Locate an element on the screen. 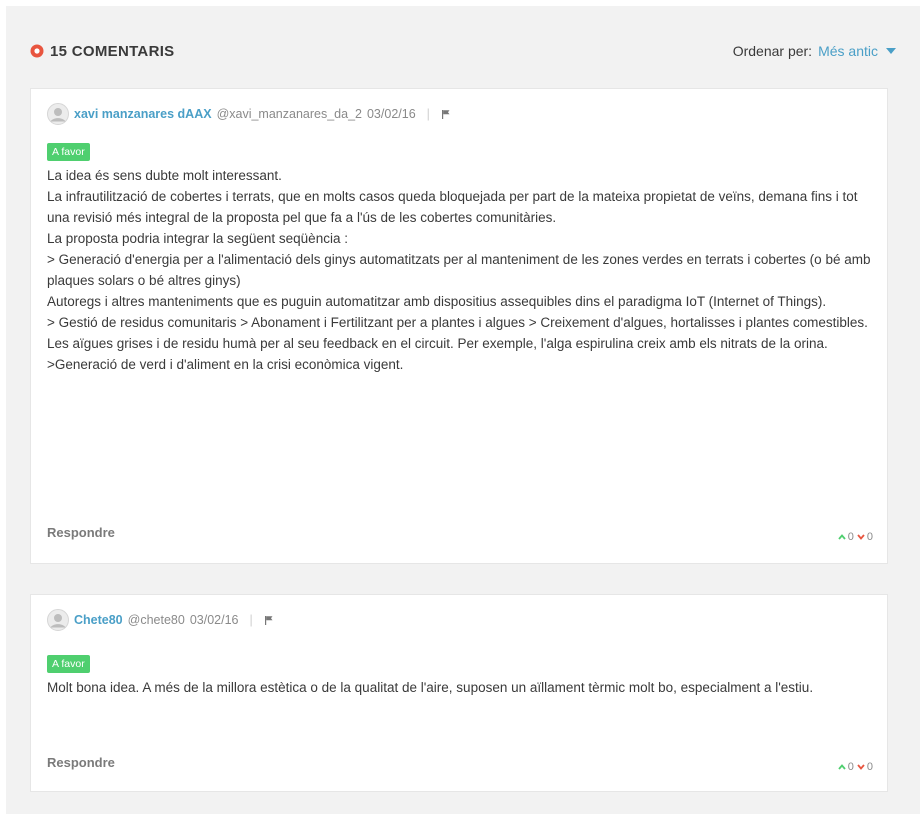 This screenshot has width=924, height=817. sort-dropdown: Més antic is located at coordinates (848, 51).